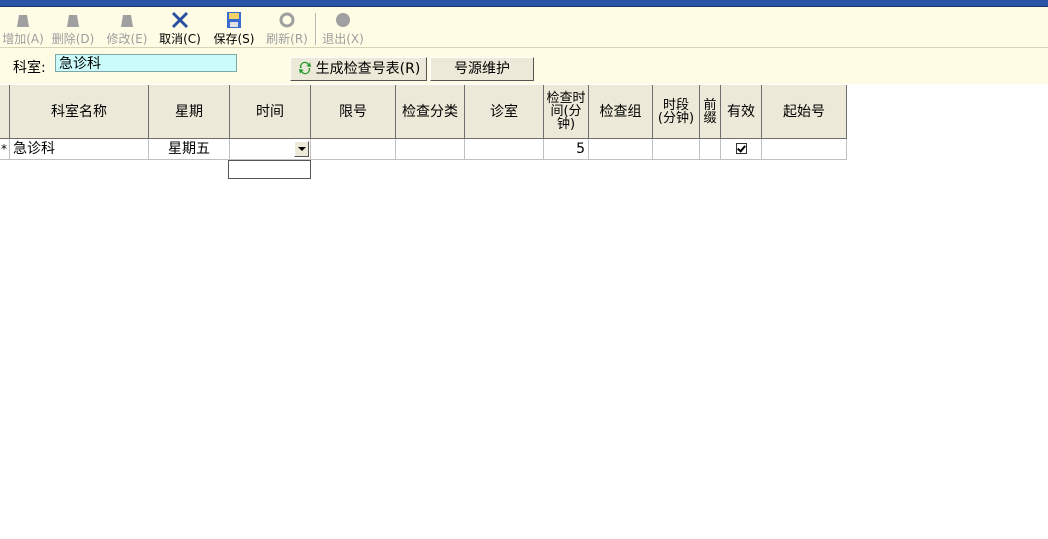  What do you see at coordinates (270, 112) in the screenshot?
I see `col-time: 时间` at bounding box center [270, 112].